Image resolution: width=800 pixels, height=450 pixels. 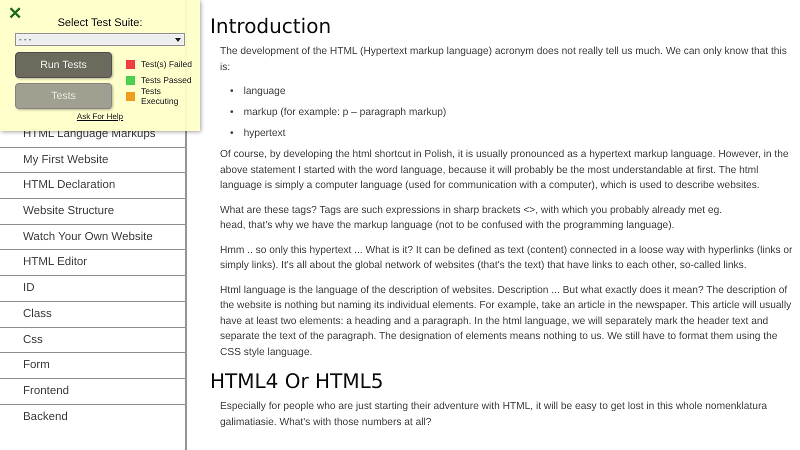 I want to click on list-item: language, so click(x=265, y=92).